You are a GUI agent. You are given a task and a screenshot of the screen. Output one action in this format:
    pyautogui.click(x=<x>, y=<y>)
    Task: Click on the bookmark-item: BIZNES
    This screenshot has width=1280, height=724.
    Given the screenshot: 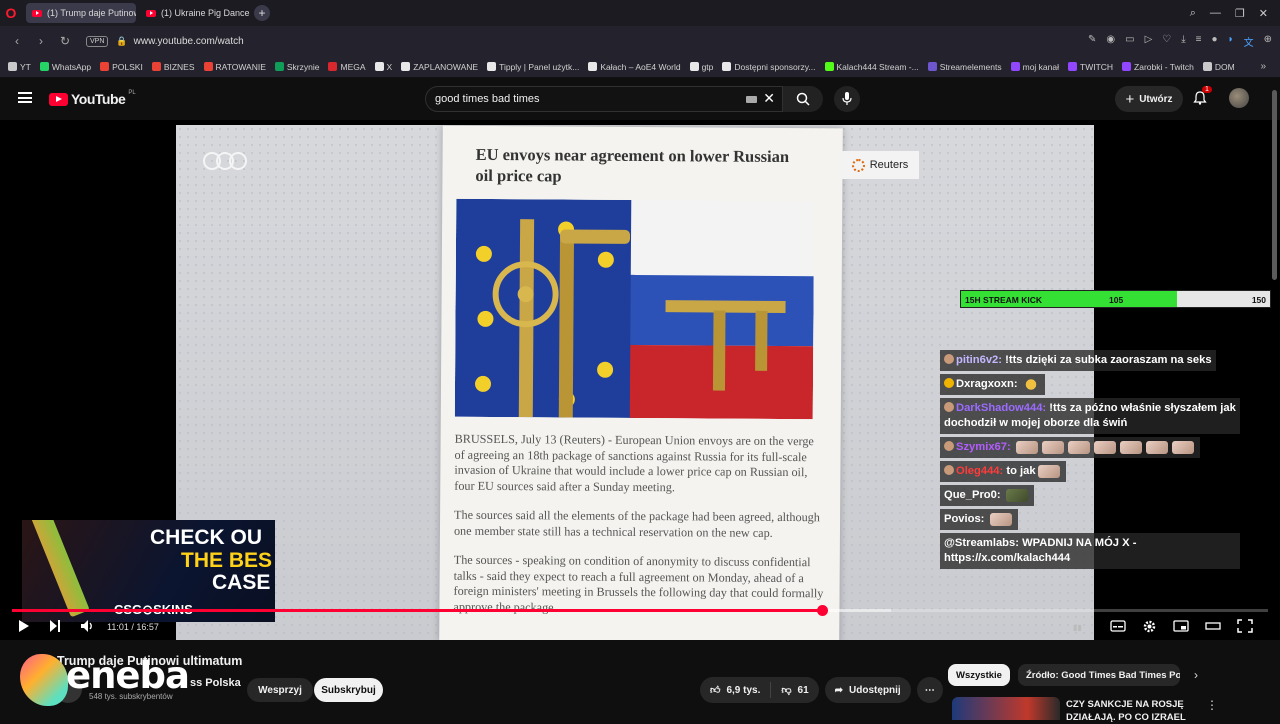 What is the action you would take?
    pyautogui.click(x=173, y=67)
    